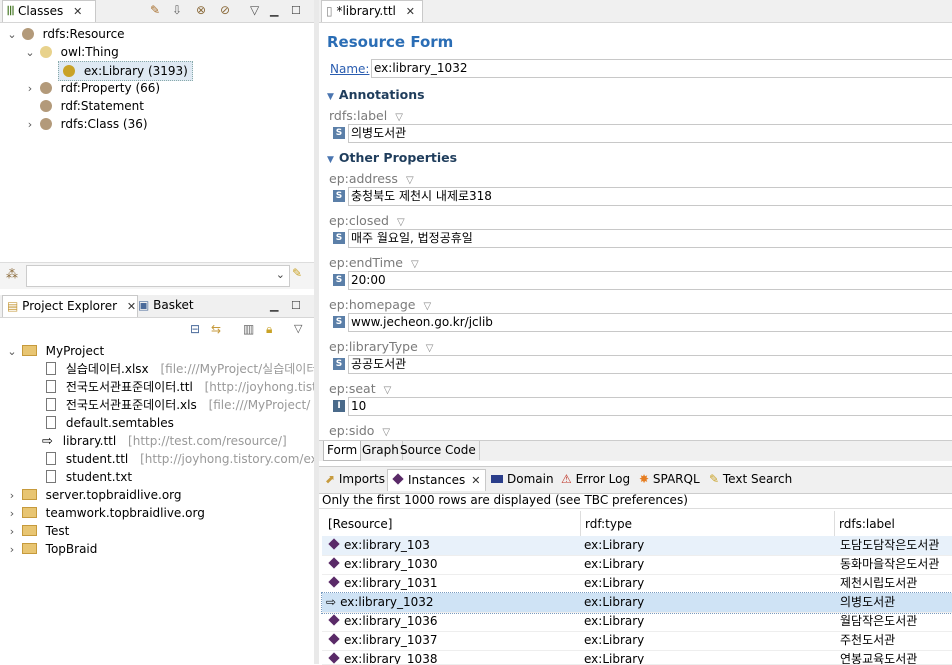  I want to click on tab-classes: ꔖ Classes ✕, so click(49, 11).